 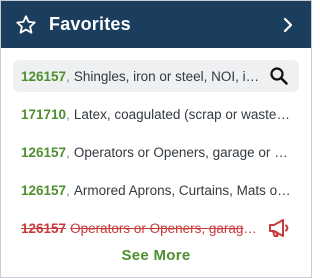 I want to click on search-icon, so click(x=279, y=76).